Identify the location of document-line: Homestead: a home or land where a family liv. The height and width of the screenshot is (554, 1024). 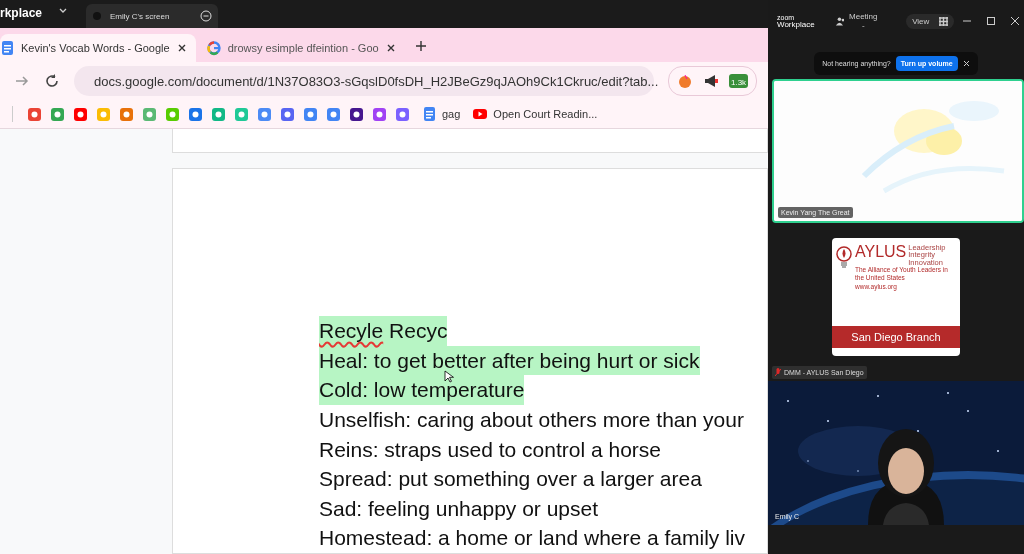
(532, 538).